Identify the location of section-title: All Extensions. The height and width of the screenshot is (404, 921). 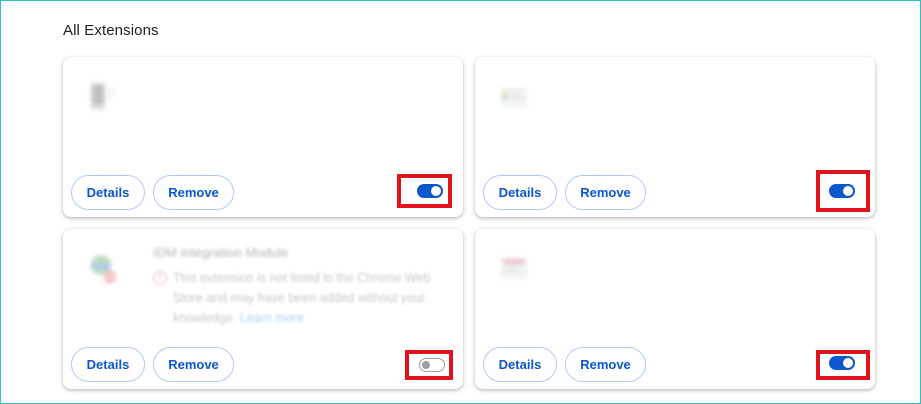
(111, 30).